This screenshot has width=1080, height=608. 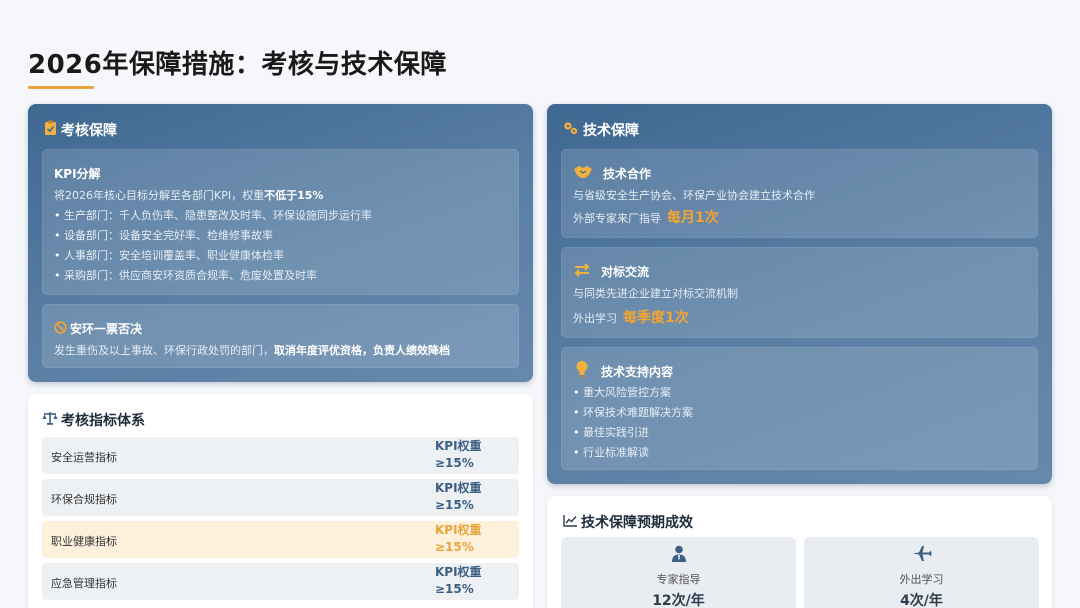 I want to click on exchange-arrows-icon, so click(x=582, y=271).